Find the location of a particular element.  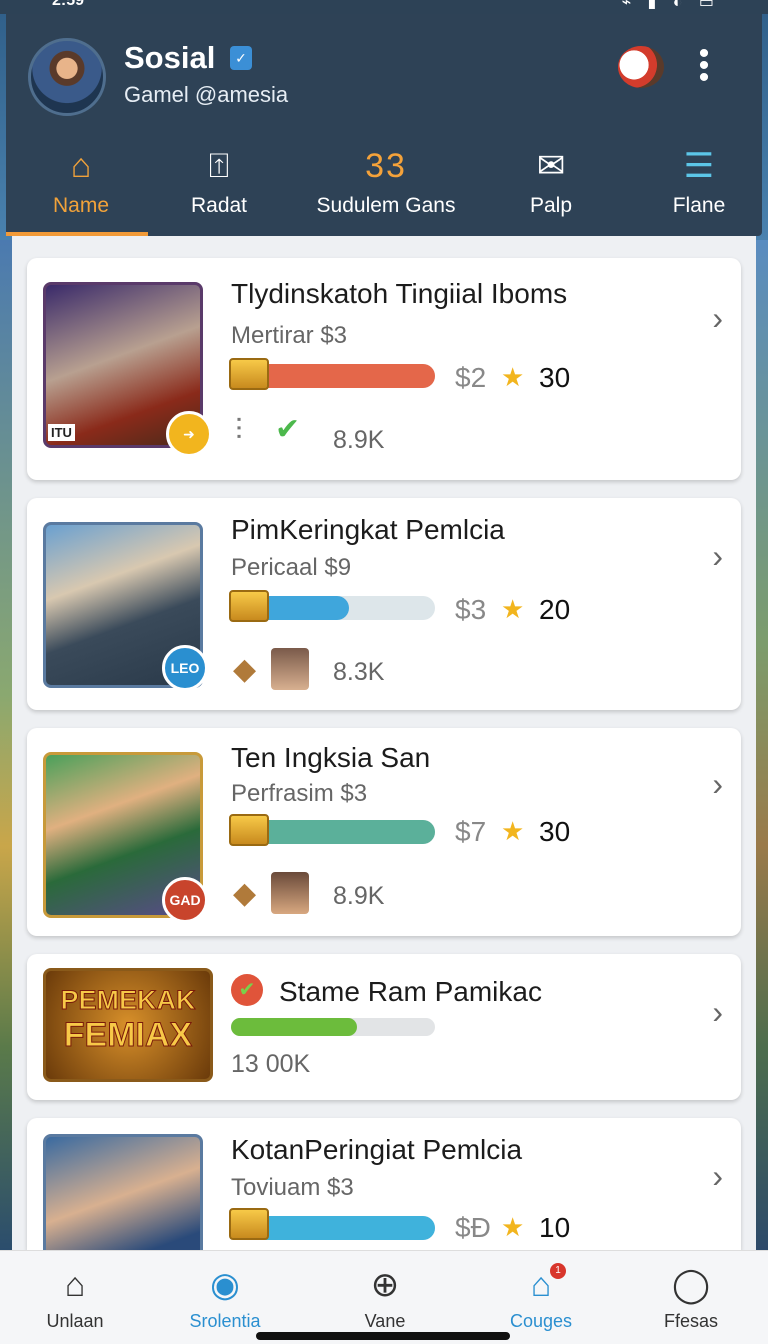

nav-couges: ⌂ Couges 1 is located at coordinates (541, 1297).